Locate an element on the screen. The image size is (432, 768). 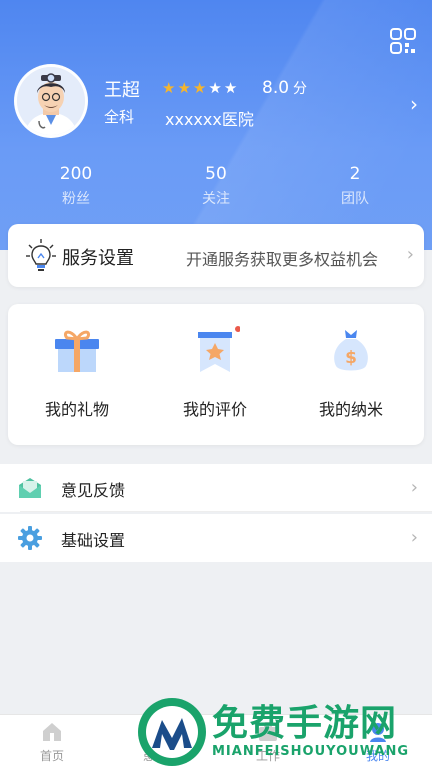
tab-home: 首页 is located at coordinates (52, 742).